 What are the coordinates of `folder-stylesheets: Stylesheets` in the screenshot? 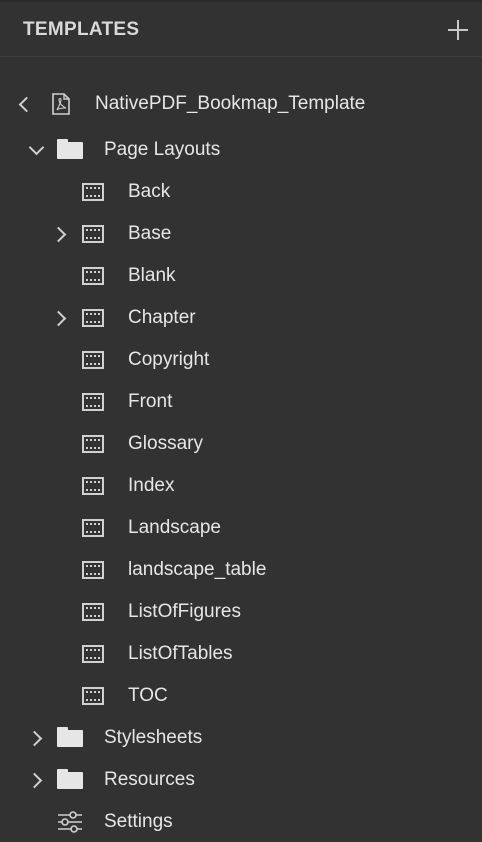 It's located at (241, 738).